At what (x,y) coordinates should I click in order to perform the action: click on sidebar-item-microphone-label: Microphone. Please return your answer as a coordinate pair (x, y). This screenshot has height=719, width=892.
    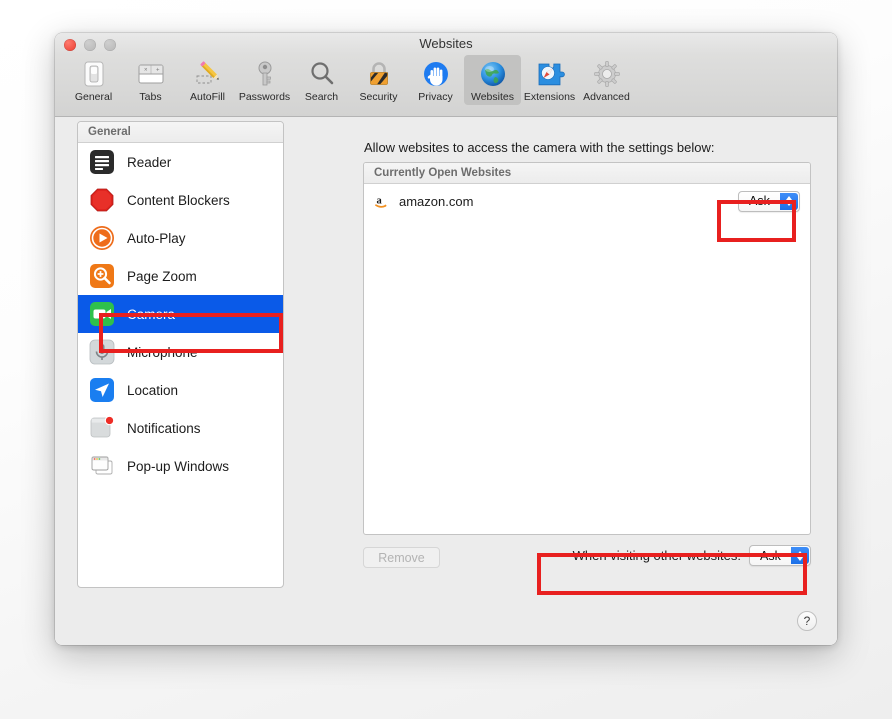
    Looking at the image, I should click on (162, 352).